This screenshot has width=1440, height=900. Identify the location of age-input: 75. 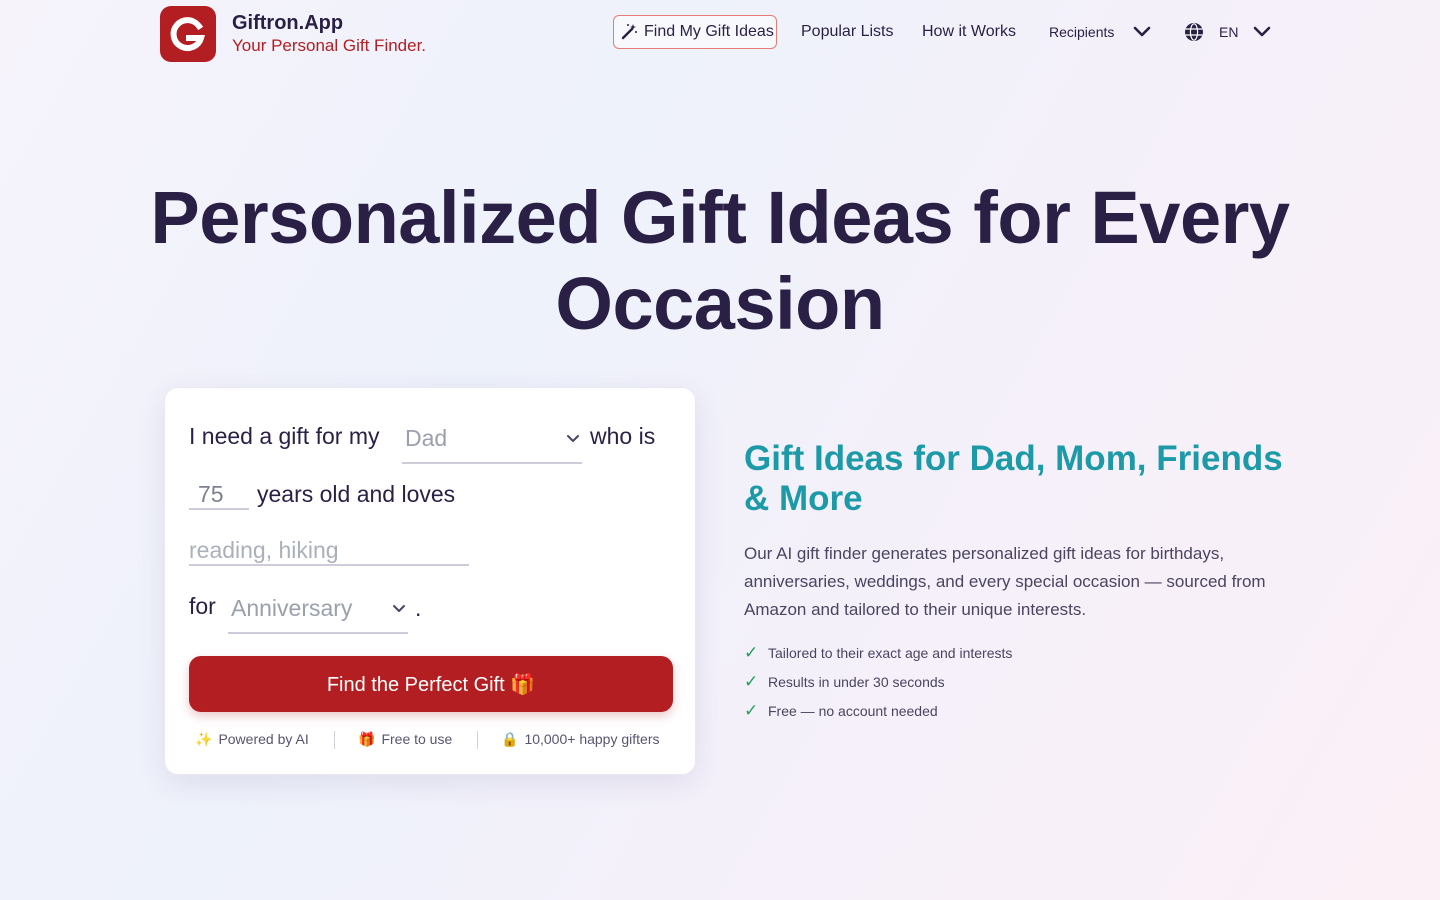
(219, 495).